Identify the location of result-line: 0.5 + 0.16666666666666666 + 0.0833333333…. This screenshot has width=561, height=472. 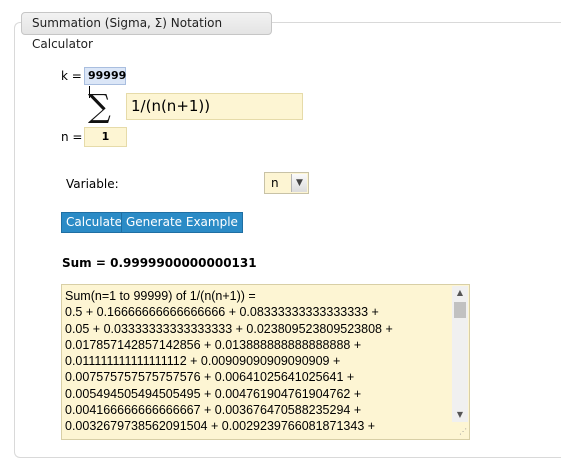
(222, 312).